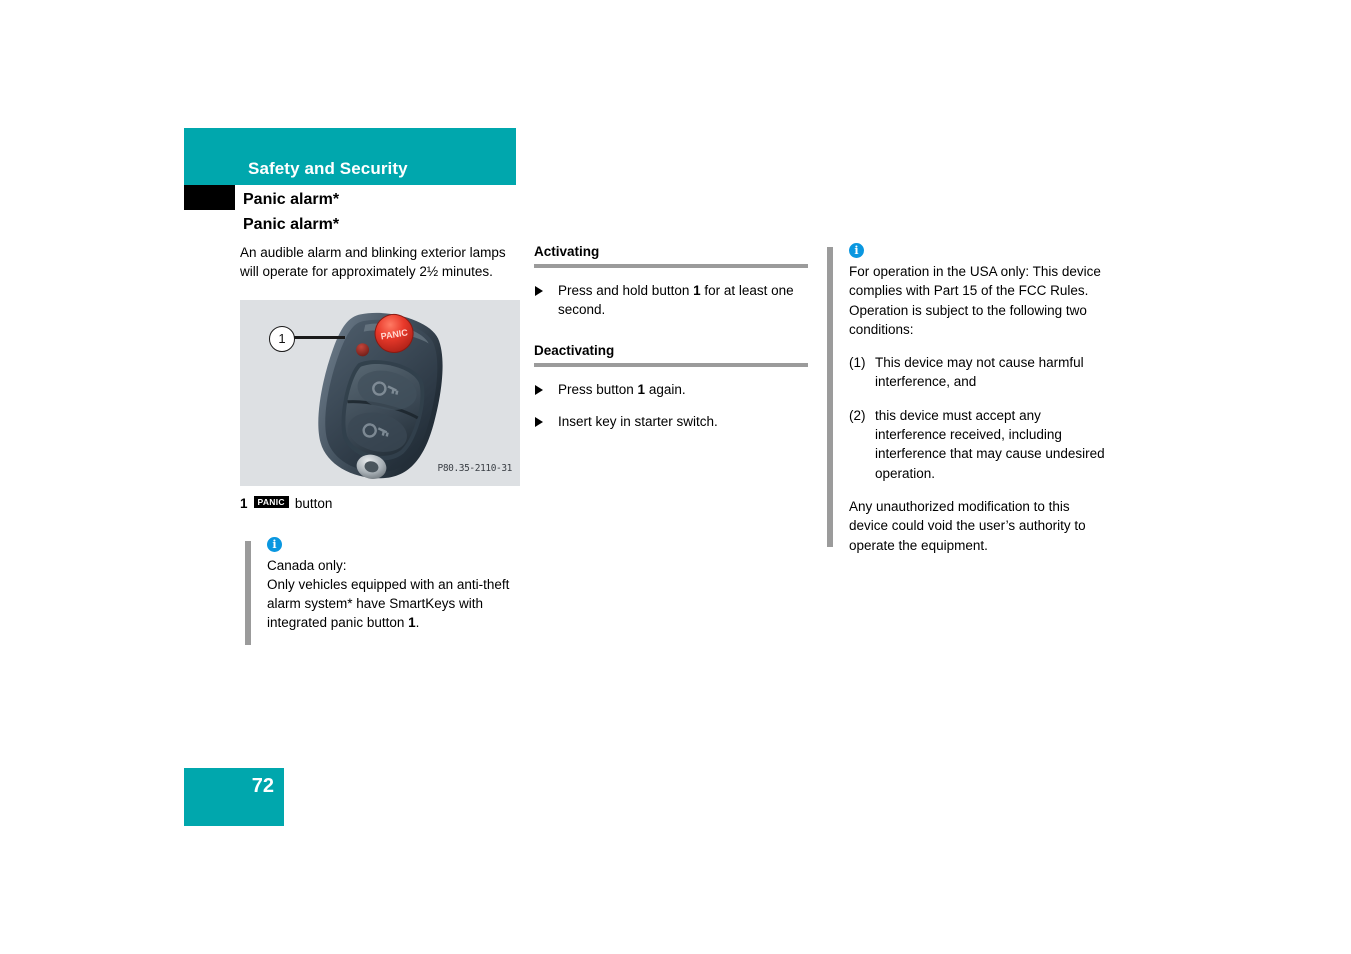  I want to click on deactivating-rule, so click(671, 364).